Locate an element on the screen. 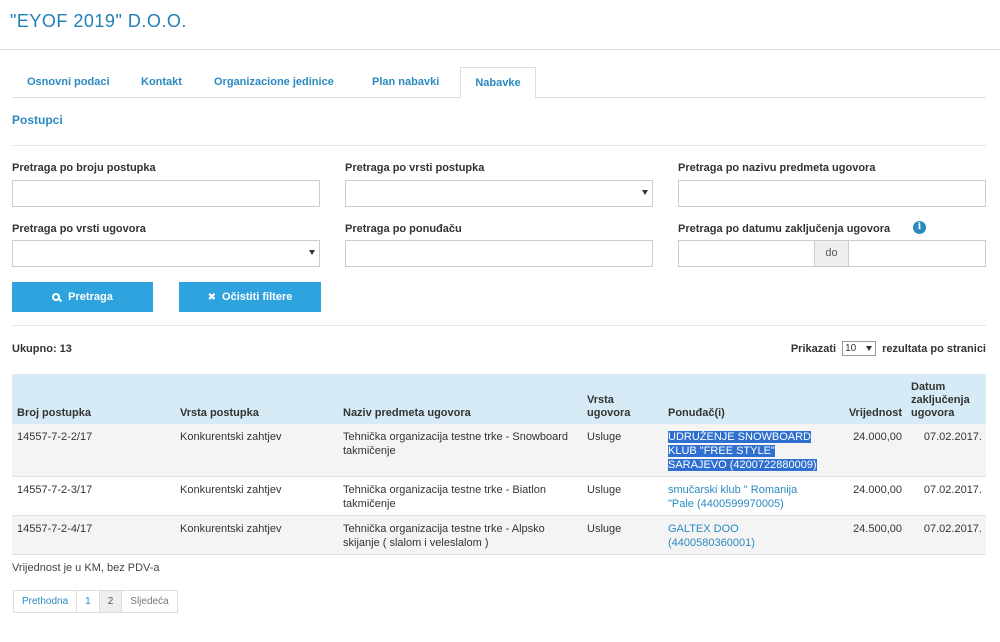 This screenshot has width=1000, height=642. tab-plan-nabavki: Plan nabavki is located at coordinates (405, 82).